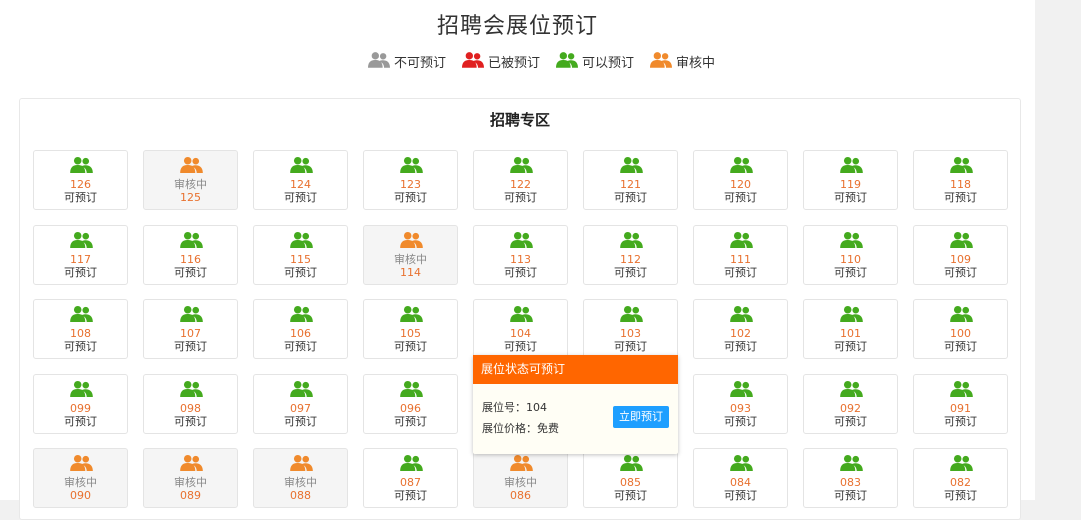 The image size is (1081, 520). I want to click on booth-cell: 123 可预订, so click(410, 180).